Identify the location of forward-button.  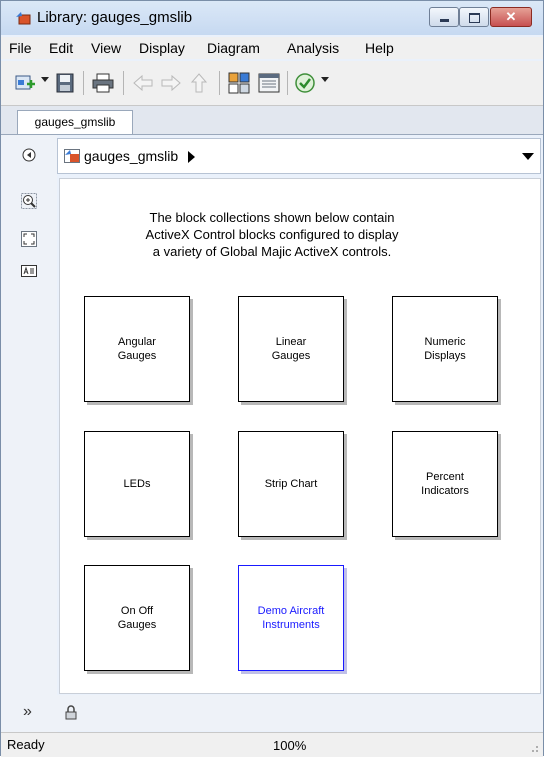
(171, 83).